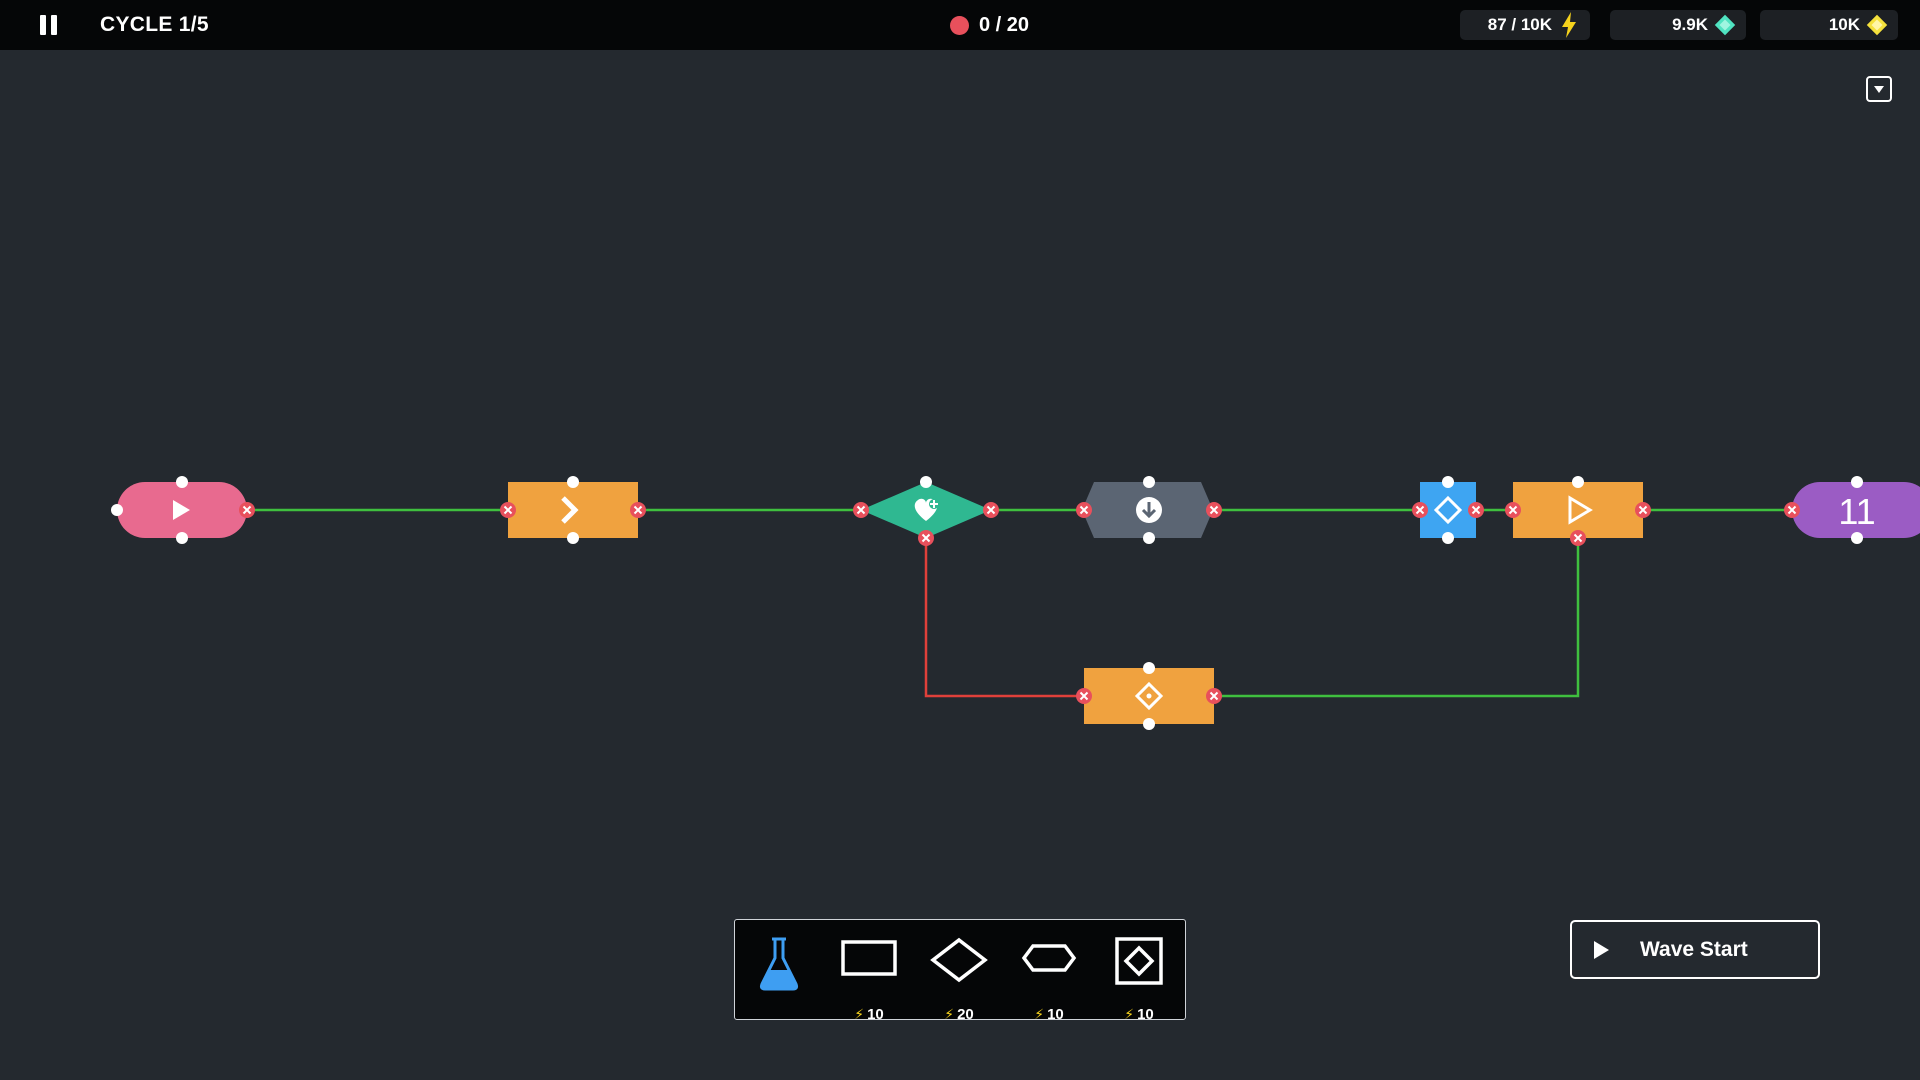 The width and height of the screenshot is (1920, 1080). I want to click on arrow-down-circle-icon, so click(1149, 510).